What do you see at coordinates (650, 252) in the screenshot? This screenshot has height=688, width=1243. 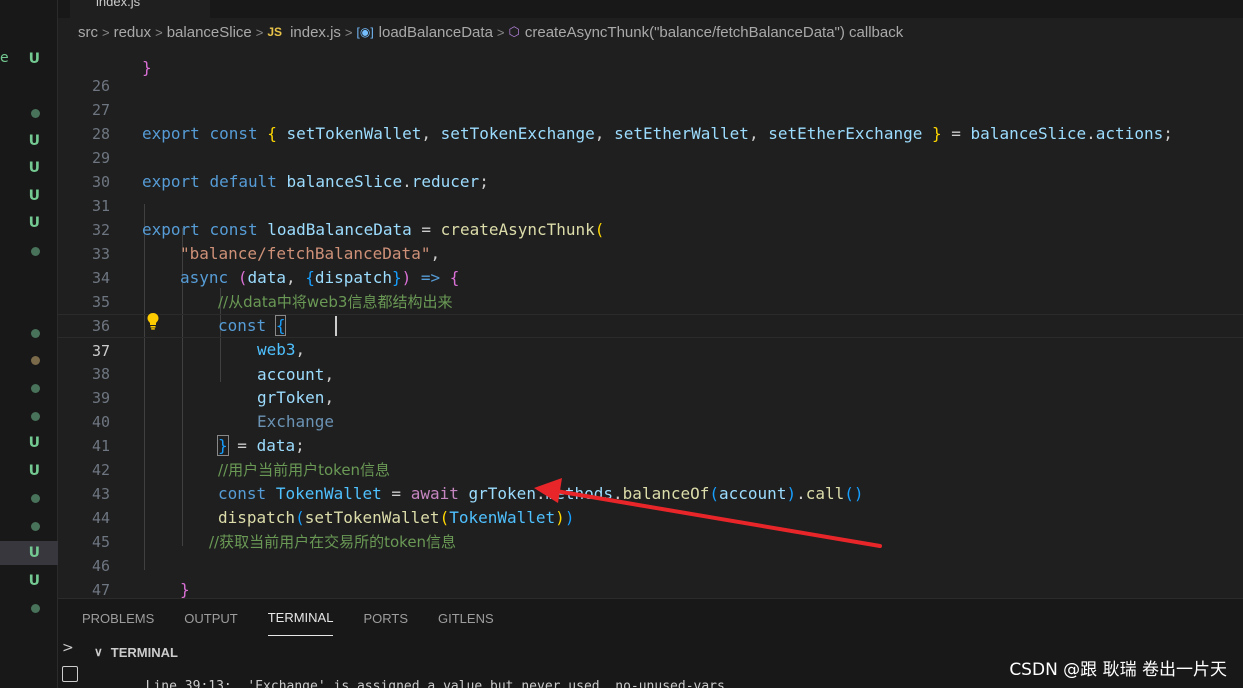 I see `code-line: 33 async (data, {dispatch}) => {` at bounding box center [650, 252].